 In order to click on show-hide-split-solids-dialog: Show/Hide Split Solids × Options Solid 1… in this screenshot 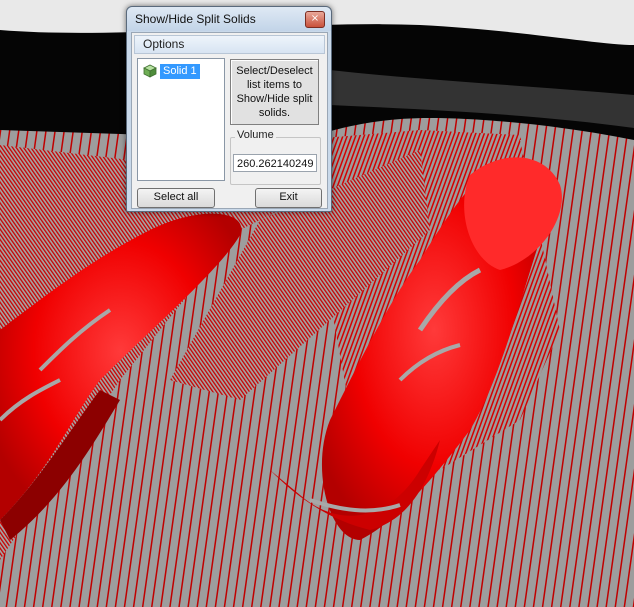, I will do `click(229, 109)`.